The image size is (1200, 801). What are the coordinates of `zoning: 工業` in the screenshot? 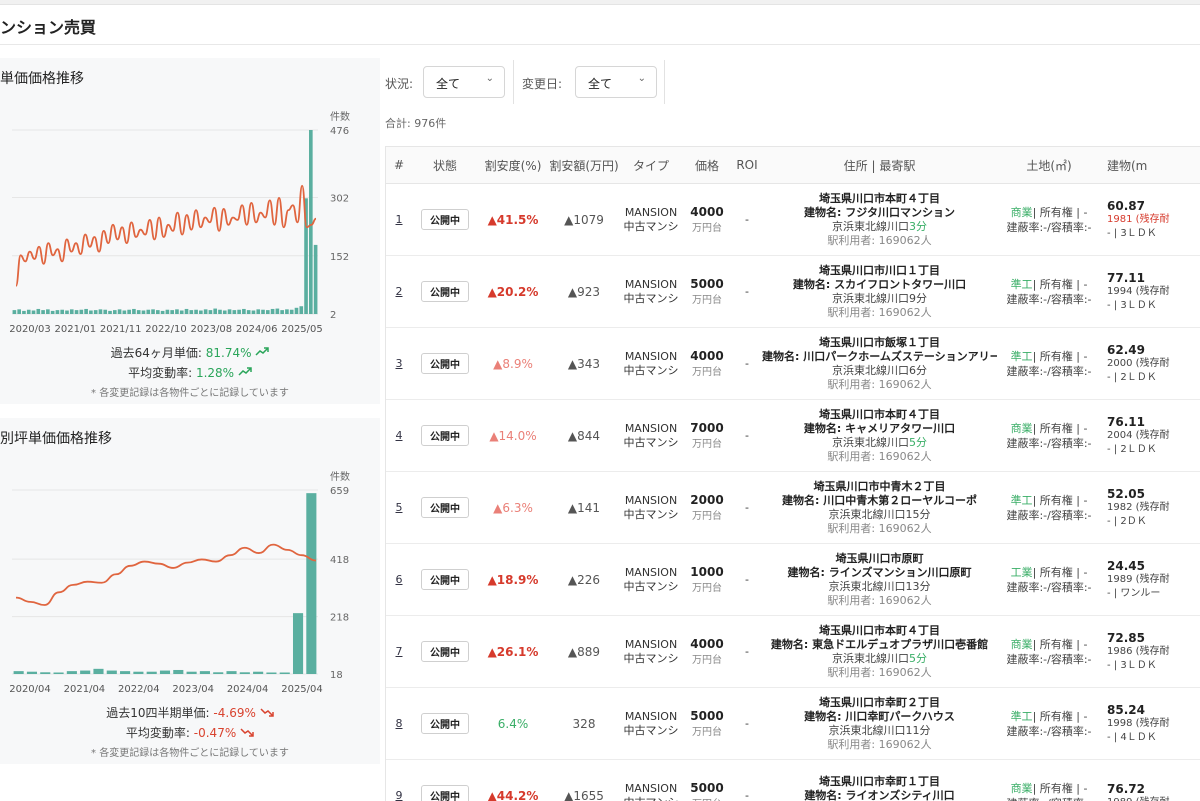 It's located at (1022, 572).